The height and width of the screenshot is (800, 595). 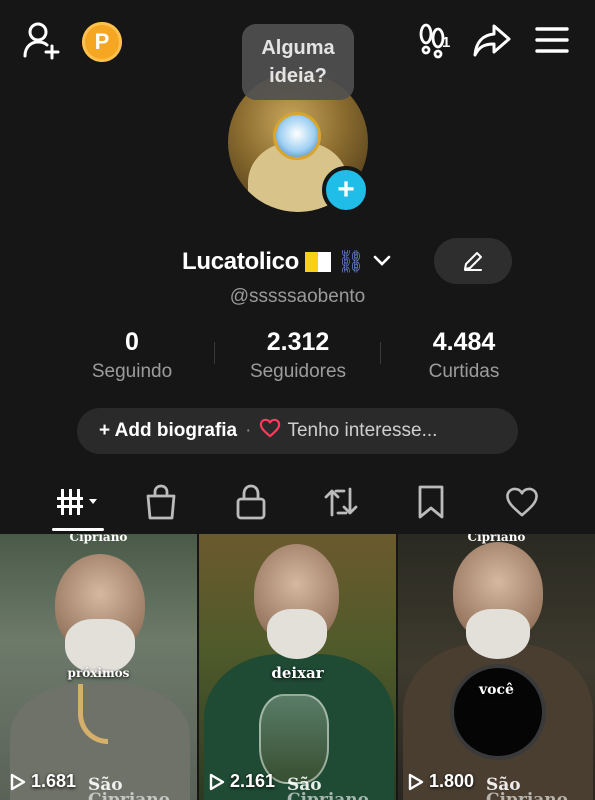 What do you see at coordinates (552, 40) in the screenshot?
I see `hamburger-menu-icon` at bounding box center [552, 40].